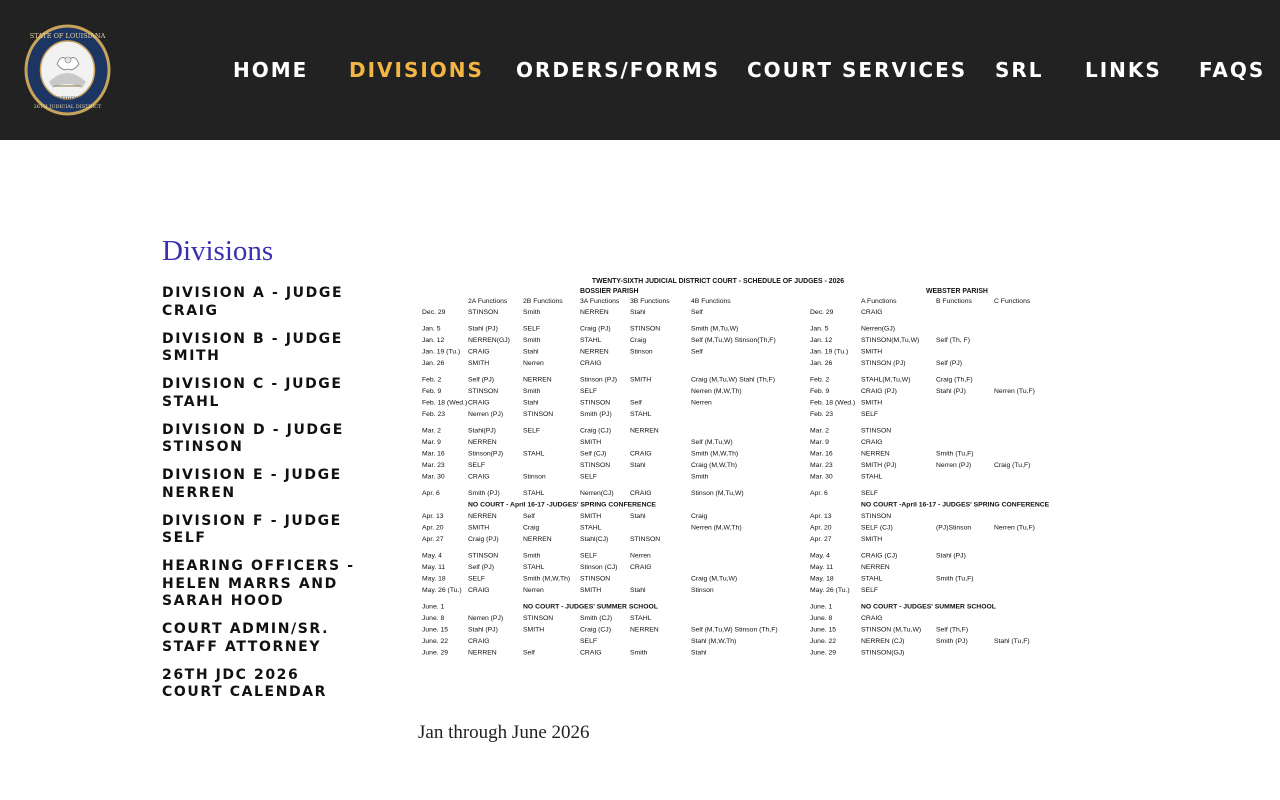 The width and height of the screenshot is (1280, 800). I want to click on sidebar-item-division-f: DIVISION F - JUDGE SELF, so click(262, 530).